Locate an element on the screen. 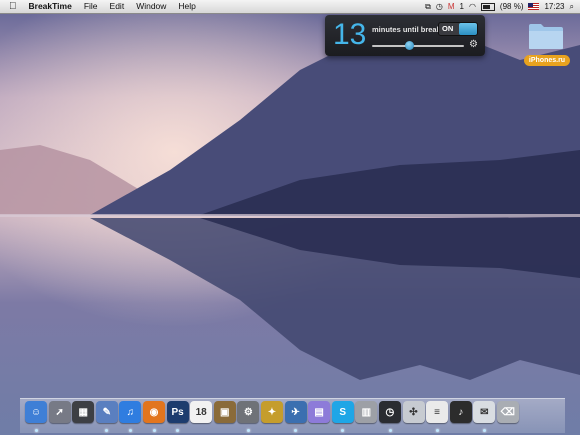 The image size is (580, 435). desktop-folder: iPhones.ru is located at coordinates (547, 44).